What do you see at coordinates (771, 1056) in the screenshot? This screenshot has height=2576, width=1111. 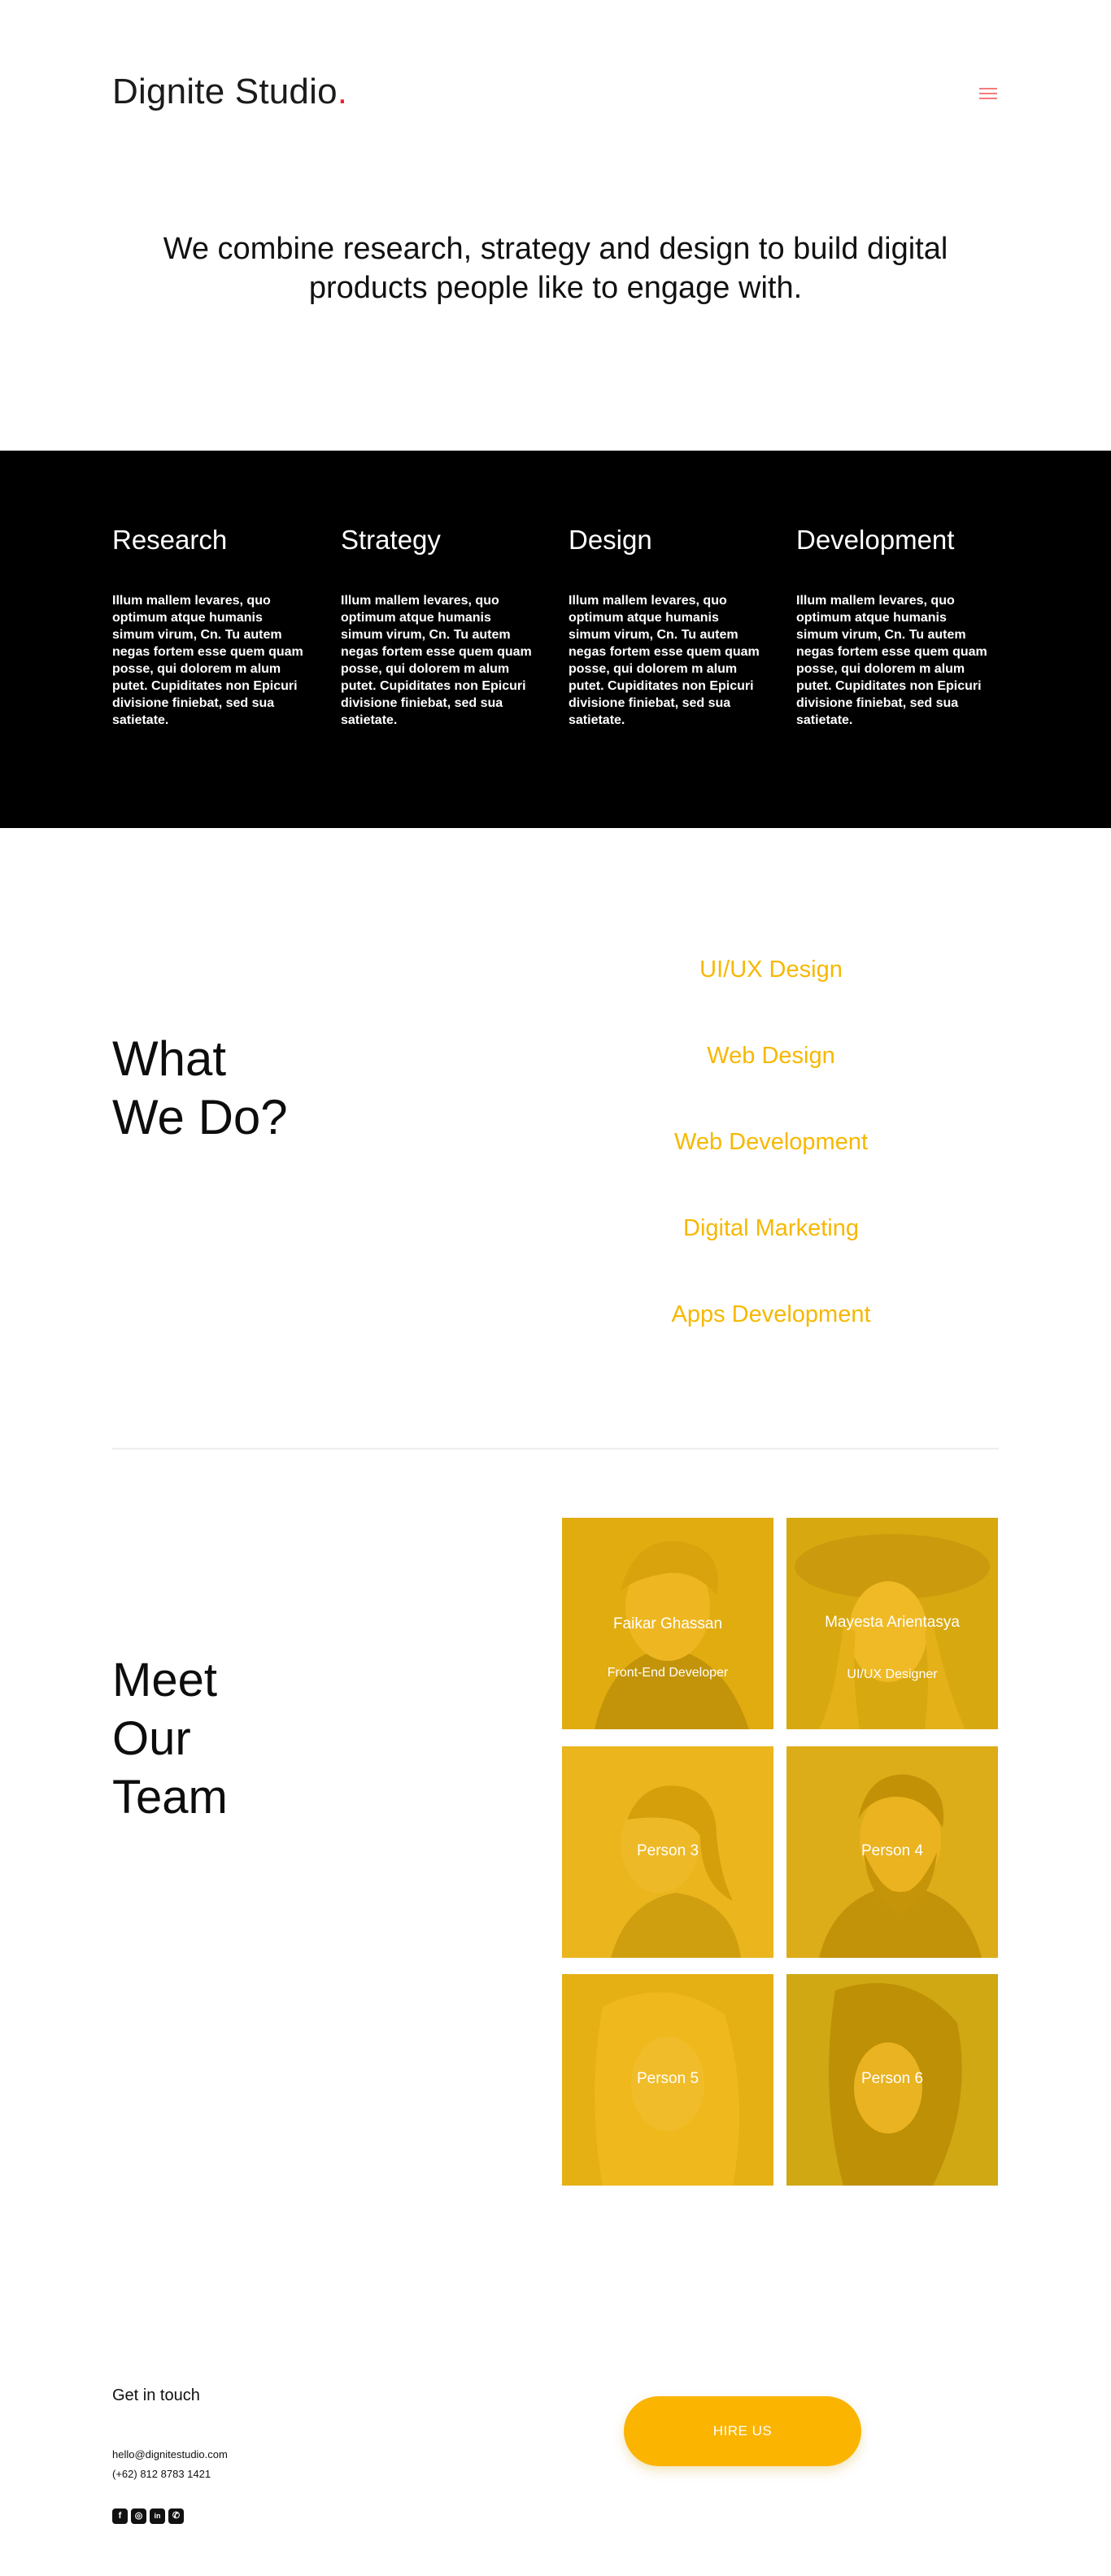 I see `service-web-design: Web Design` at bounding box center [771, 1056].